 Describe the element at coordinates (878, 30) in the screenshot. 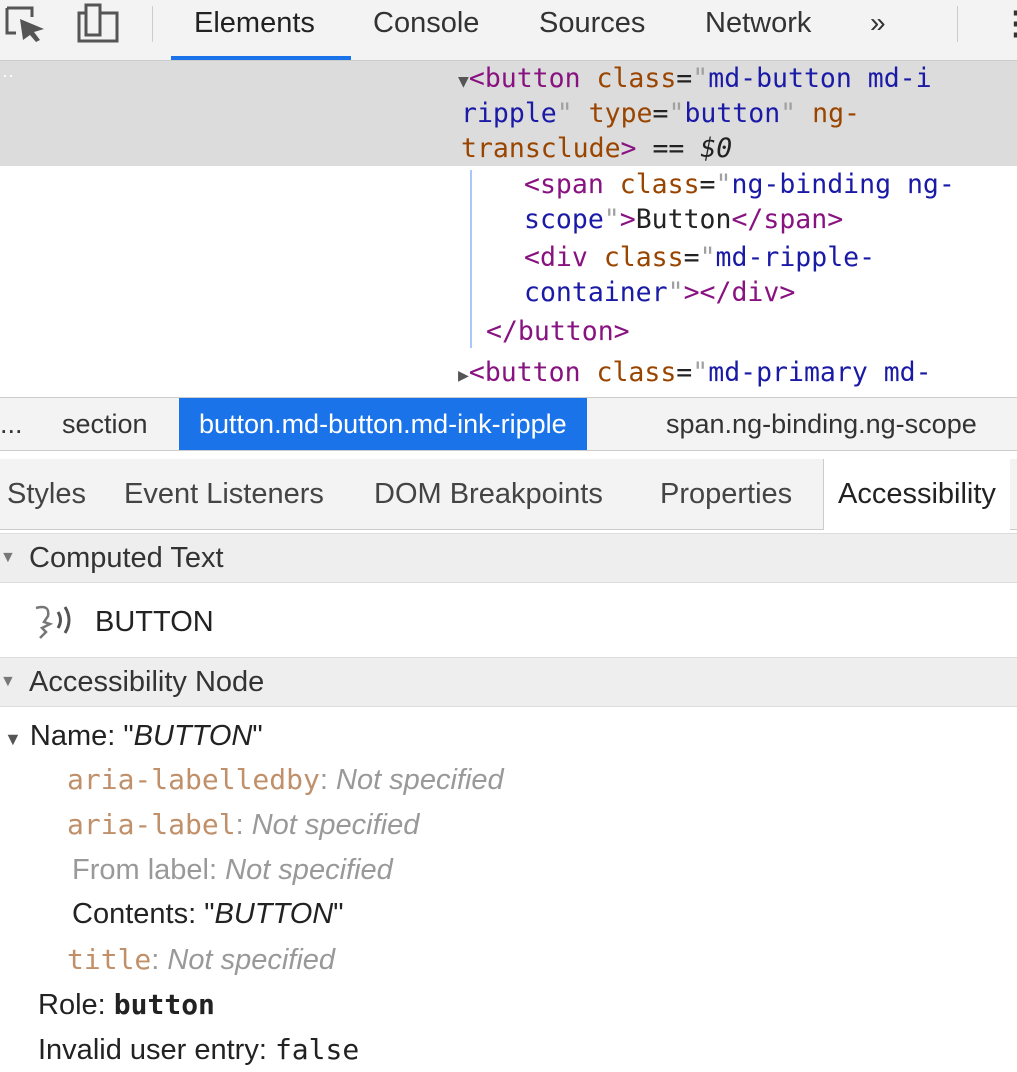

I see `more-tabs-icon: »` at that location.